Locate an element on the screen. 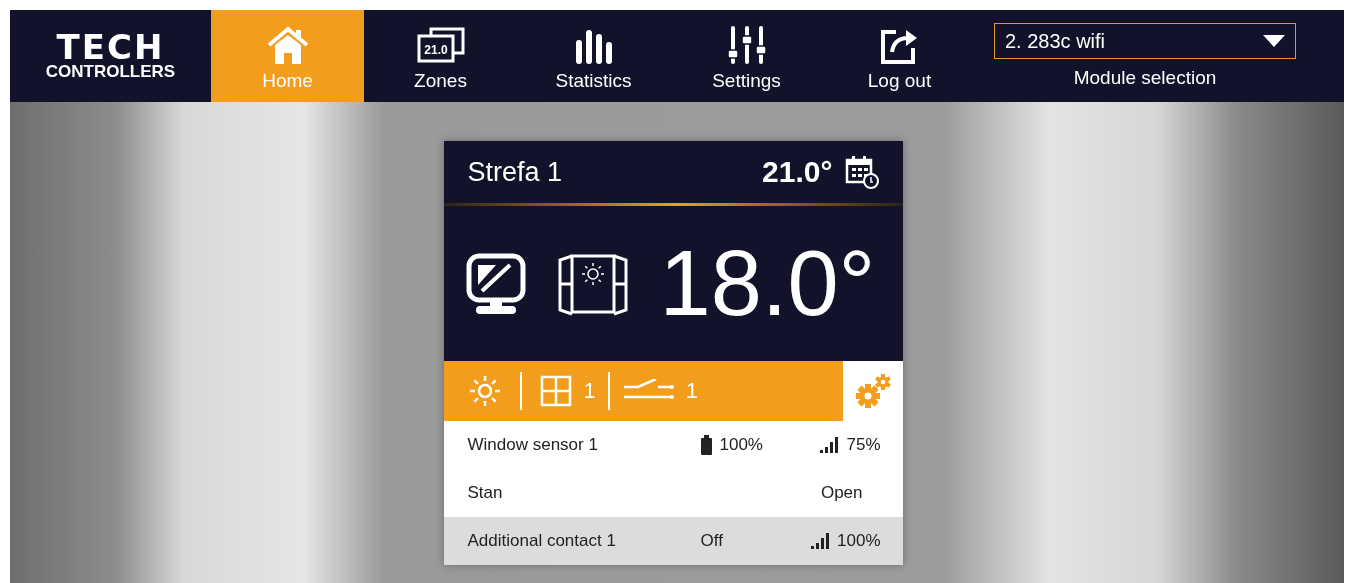 This screenshot has width=1354, height=583. state-value: Open is located at coordinates (841, 493).